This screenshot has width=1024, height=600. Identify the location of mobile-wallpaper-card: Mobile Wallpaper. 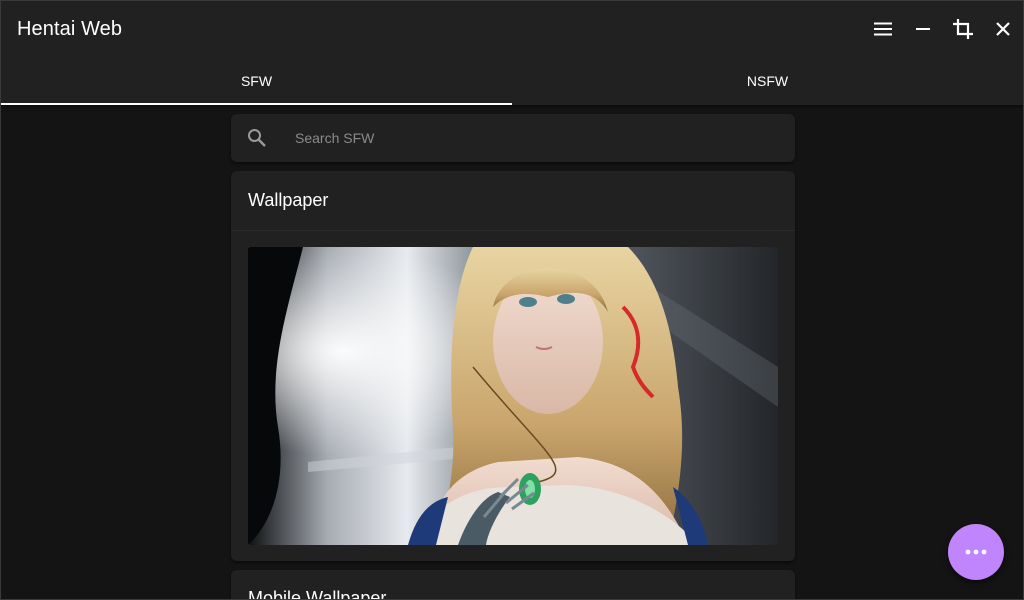
(513, 584).